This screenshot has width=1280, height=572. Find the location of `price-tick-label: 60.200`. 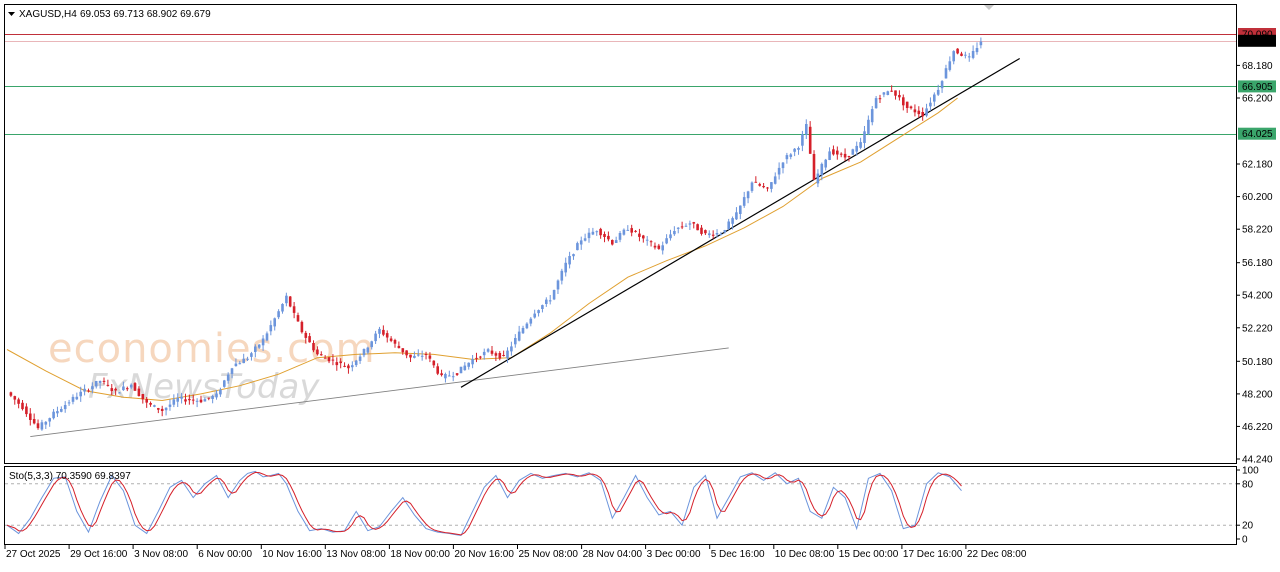

price-tick-label: 60.200 is located at coordinates (1257, 197).